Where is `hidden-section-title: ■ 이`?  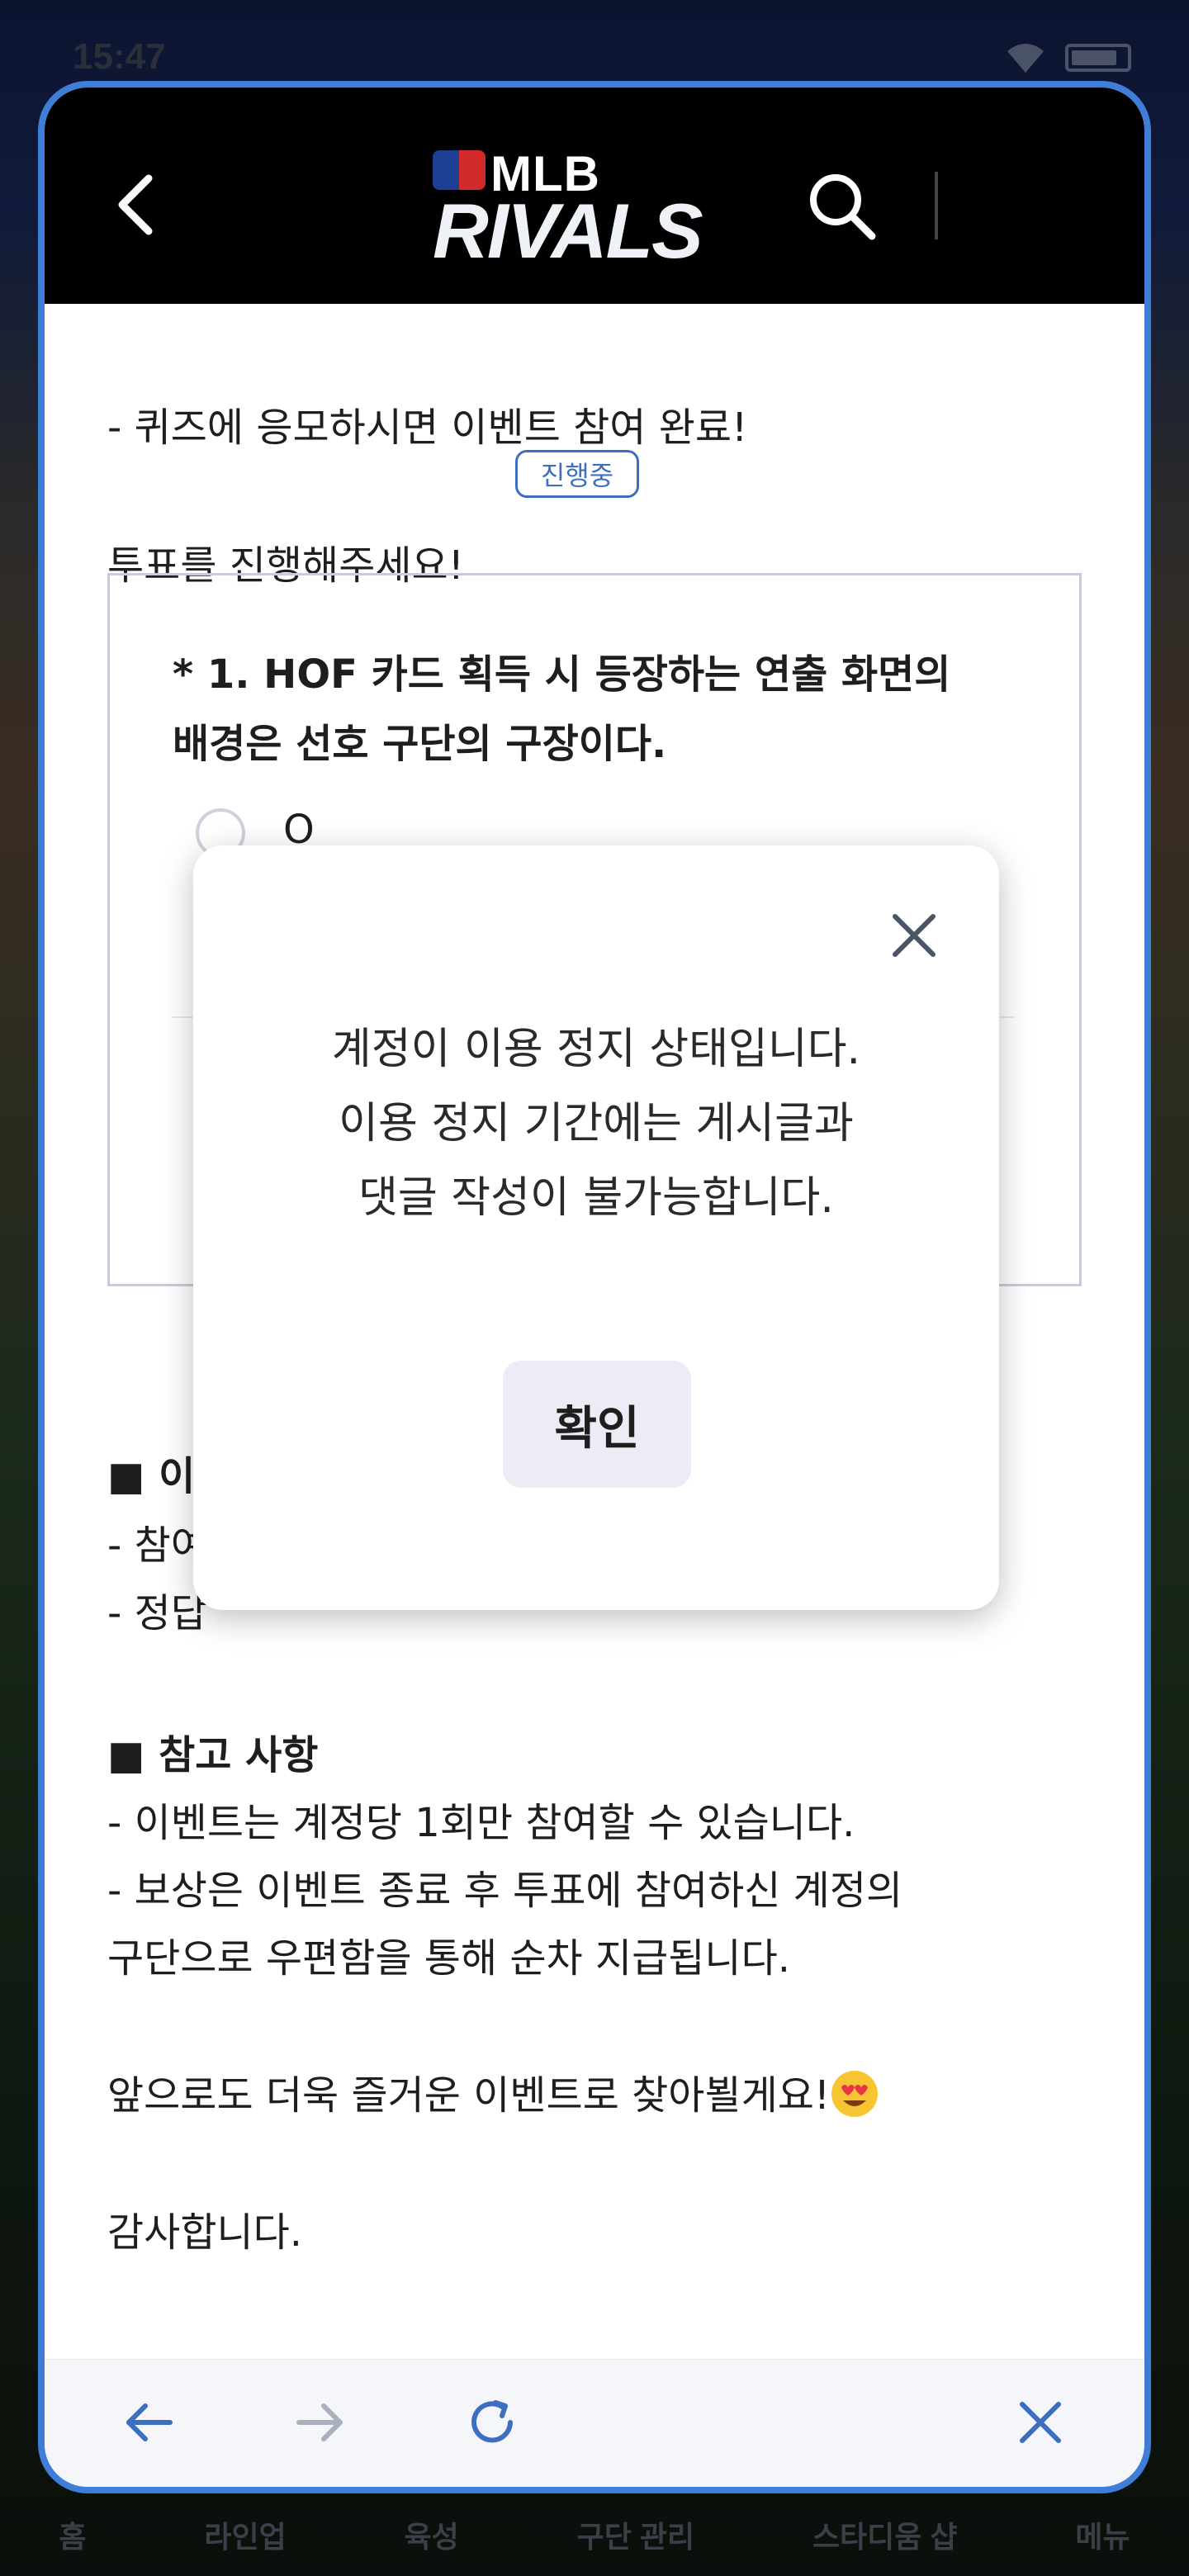
hidden-section-title: ■ 이 is located at coordinates (151, 1476).